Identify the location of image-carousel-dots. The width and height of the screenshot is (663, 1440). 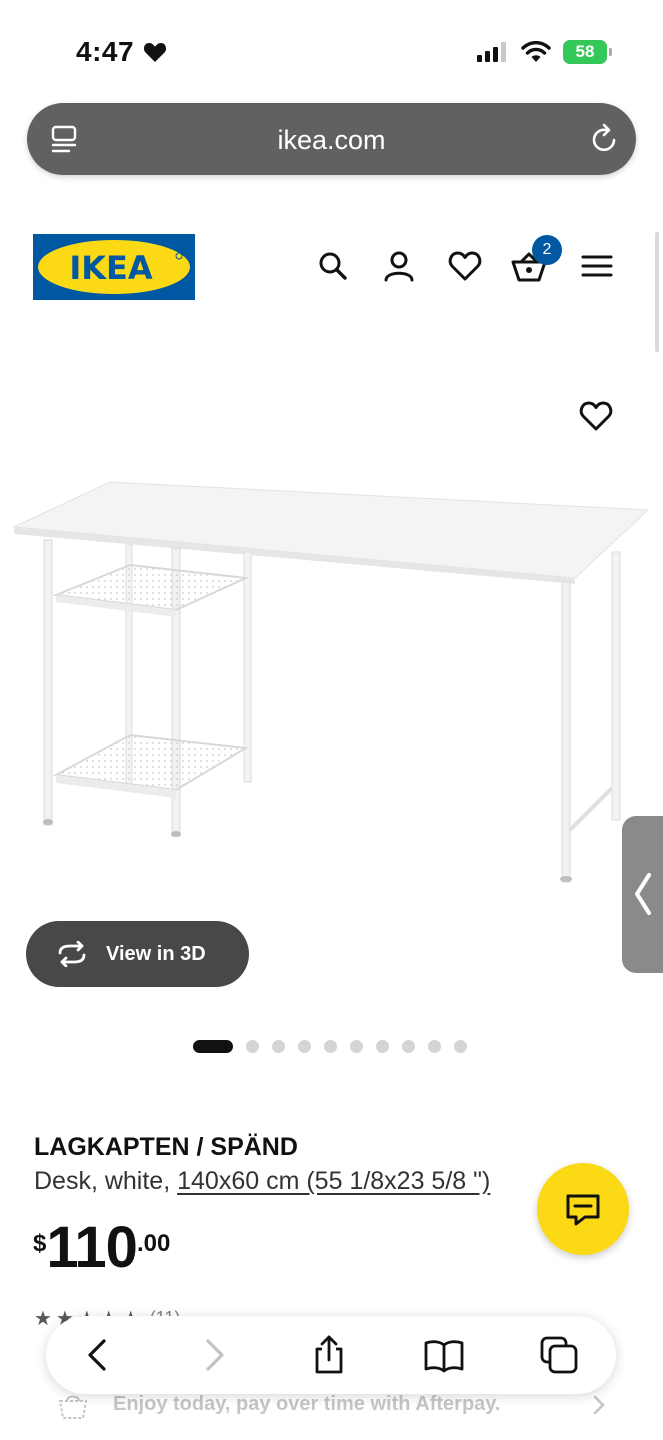
(330, 1046).